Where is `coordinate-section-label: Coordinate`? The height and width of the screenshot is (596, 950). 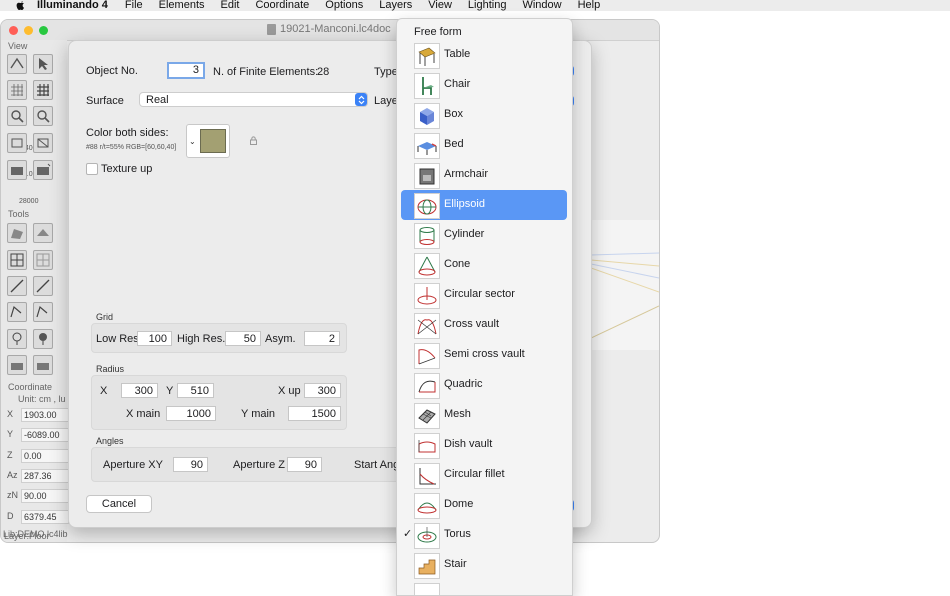 coordinate-section-label: Coordinate is located at coordinates (30, 387).